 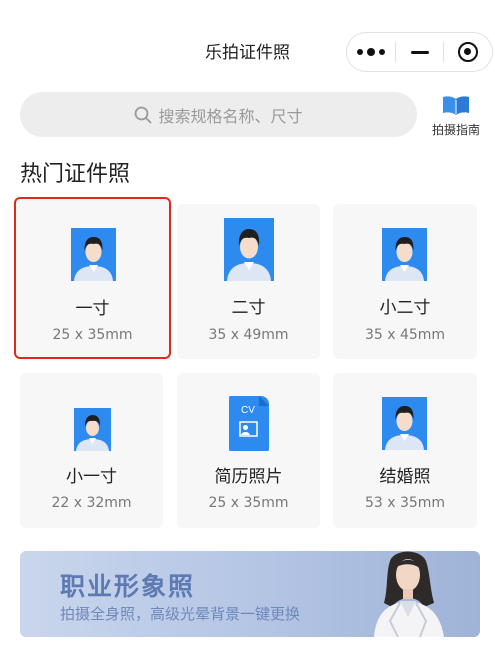 I want to click on card-name: 结婚照, so click(x=405, y=477).